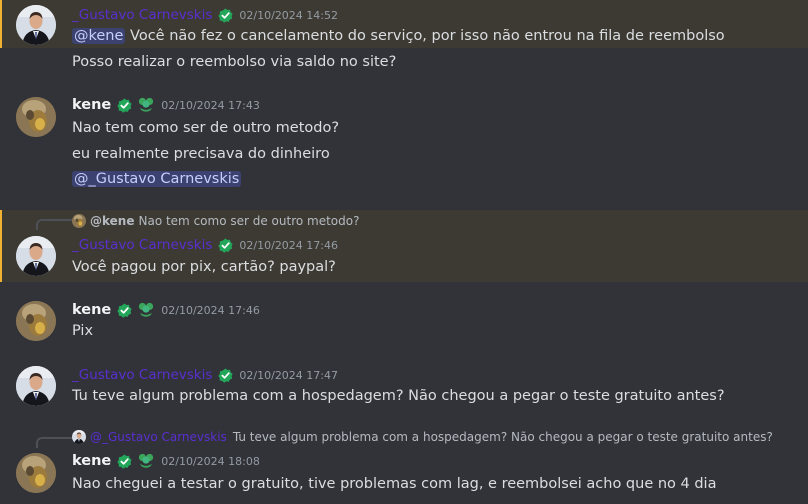 Image resolution: width=808 pixels, height=504 pixels. Describe the element at coordinates (112, 221) in the screenshot. I see `reply-username: @kene` at that location.